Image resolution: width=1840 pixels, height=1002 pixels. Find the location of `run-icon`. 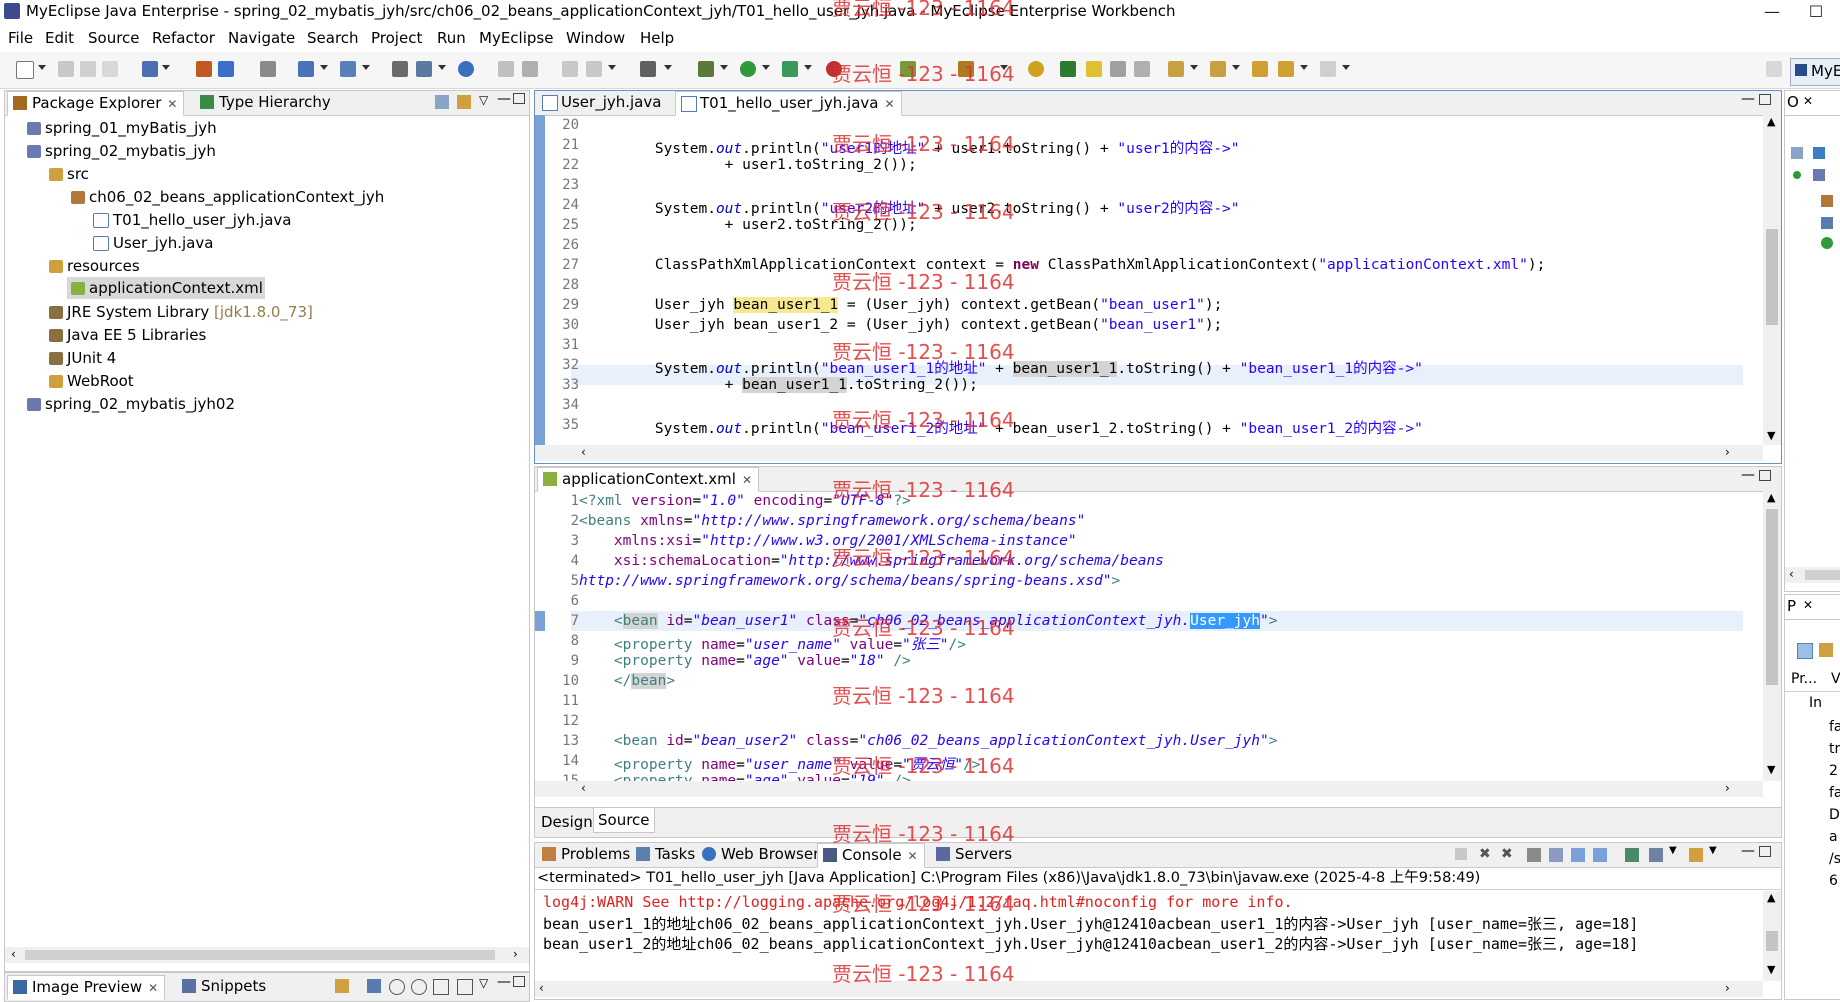

run-icon is located at coordinates (748, 69).